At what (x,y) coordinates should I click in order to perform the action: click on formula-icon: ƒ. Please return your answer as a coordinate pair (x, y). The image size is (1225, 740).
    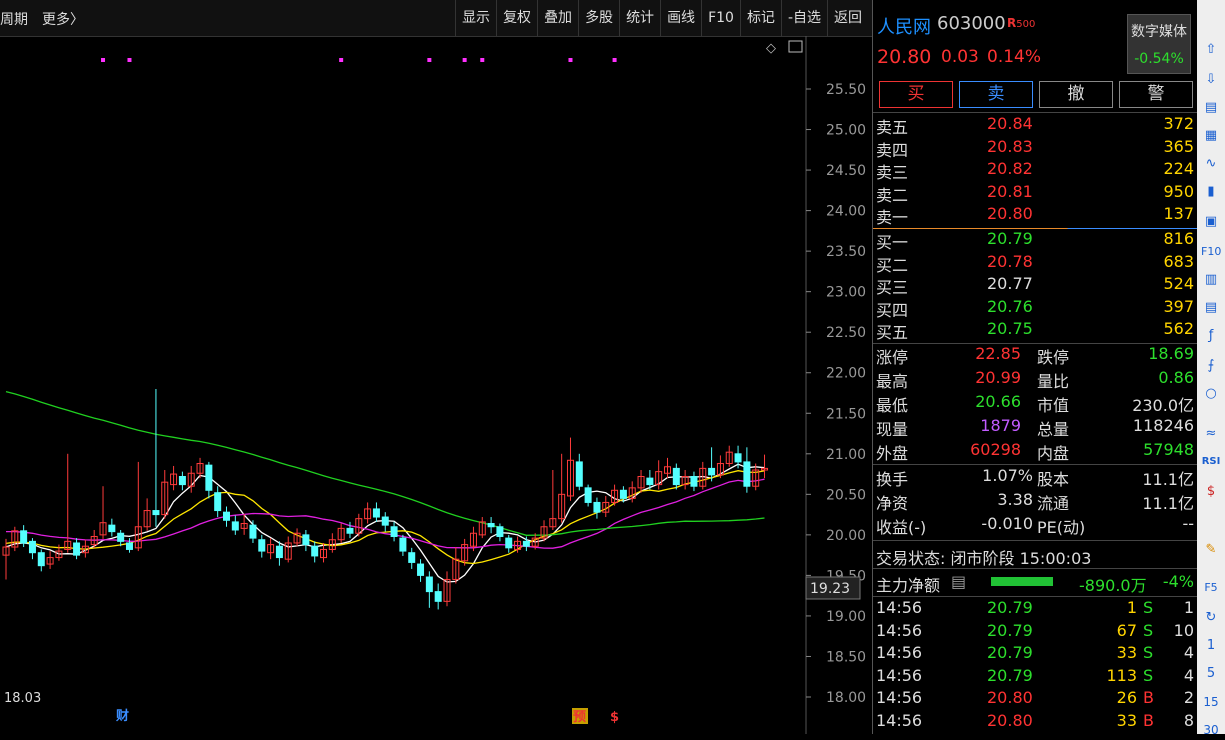
    Looking at the image, I should click on (1211, 336).